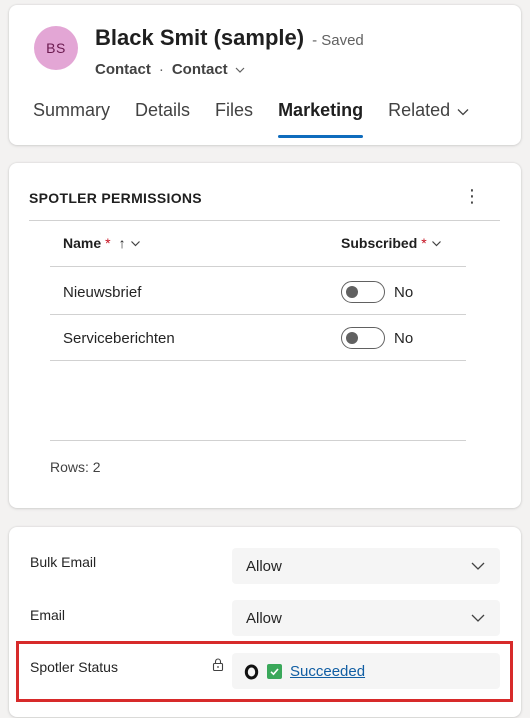 The width and height of the screenshot is (530, 718). I want to click on column-header-name: Name * ↑, so click(102, 243).